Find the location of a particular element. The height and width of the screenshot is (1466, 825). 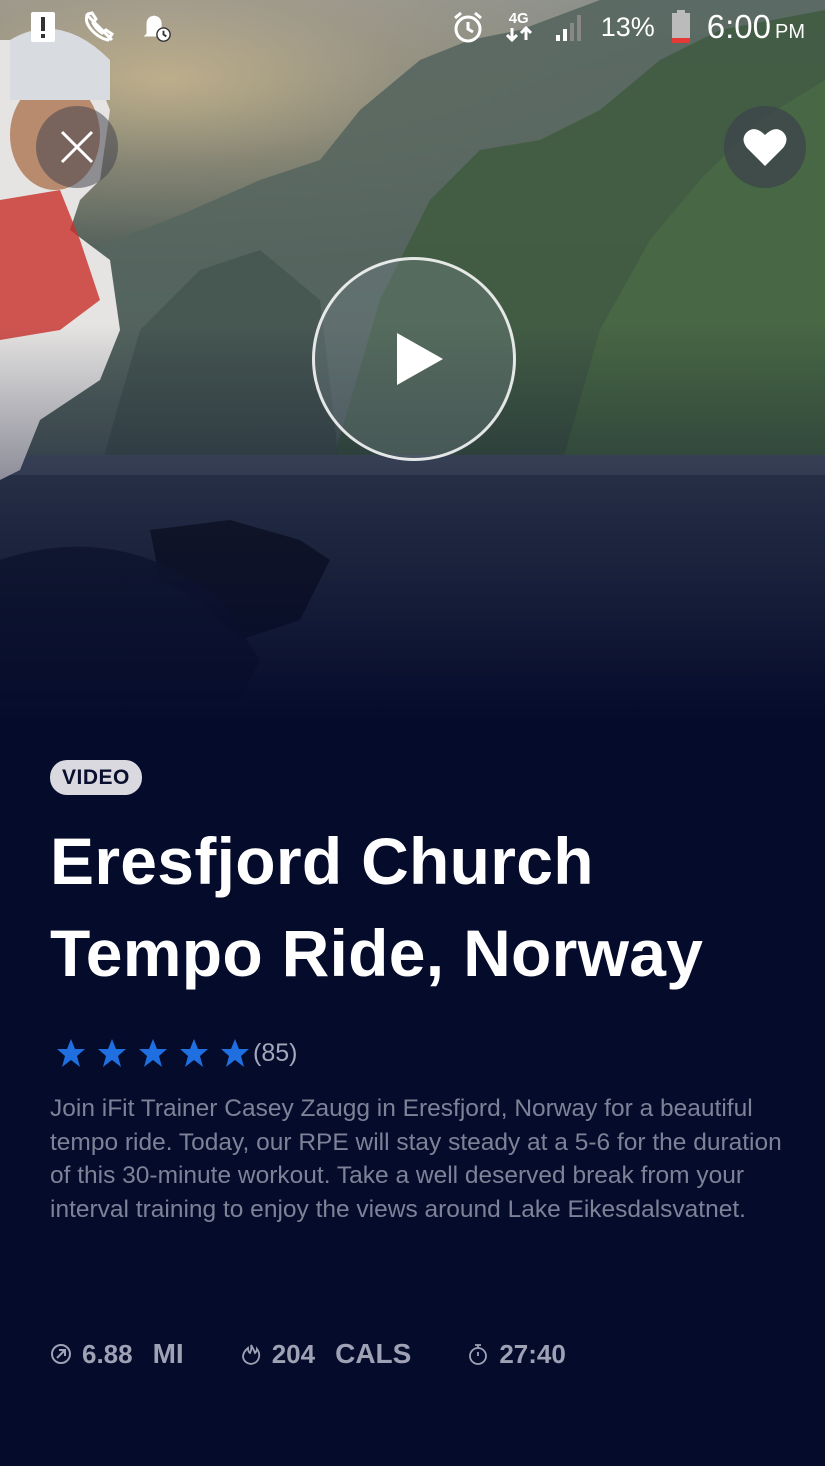

alert-icon is located at coordinates (43, 27).